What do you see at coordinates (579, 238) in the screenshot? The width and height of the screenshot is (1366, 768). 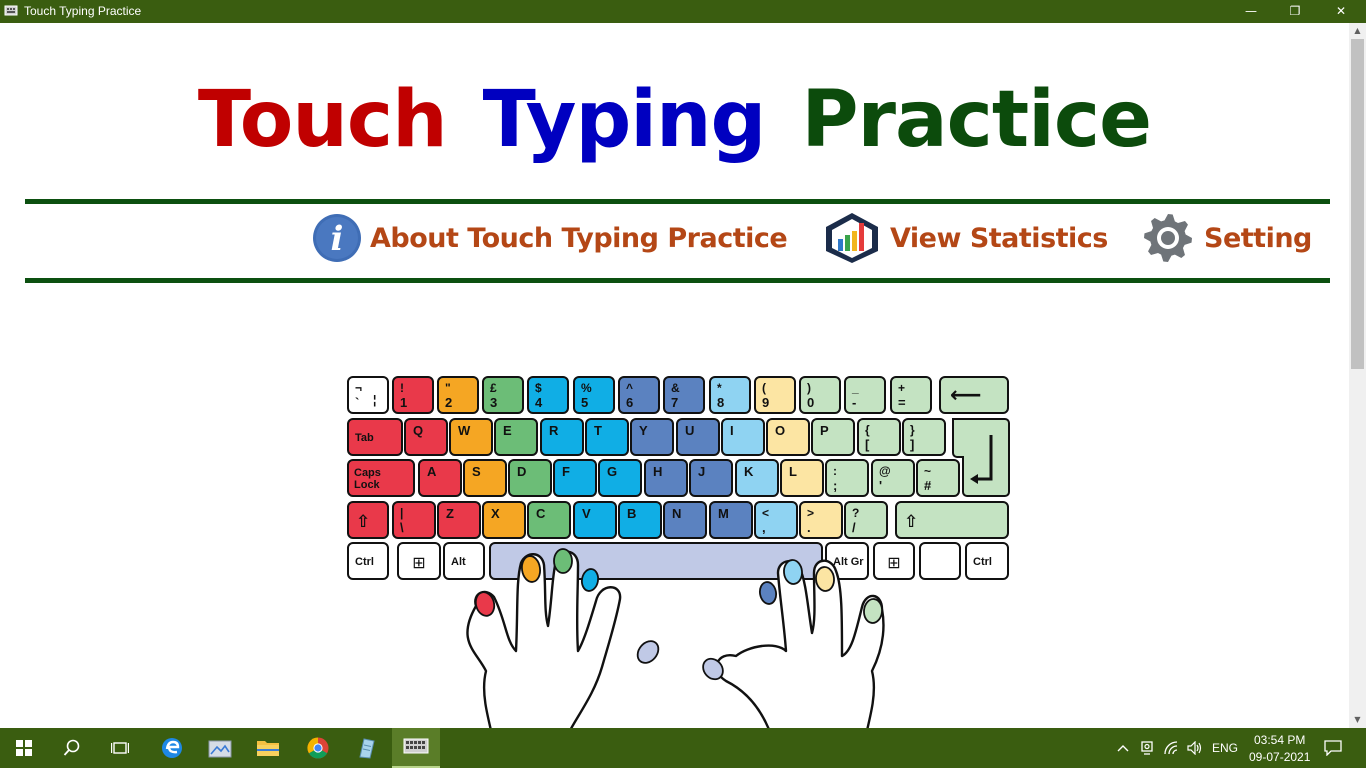 I see `about-label: About Touch Typing Practice` at bounding box center [579, 238].